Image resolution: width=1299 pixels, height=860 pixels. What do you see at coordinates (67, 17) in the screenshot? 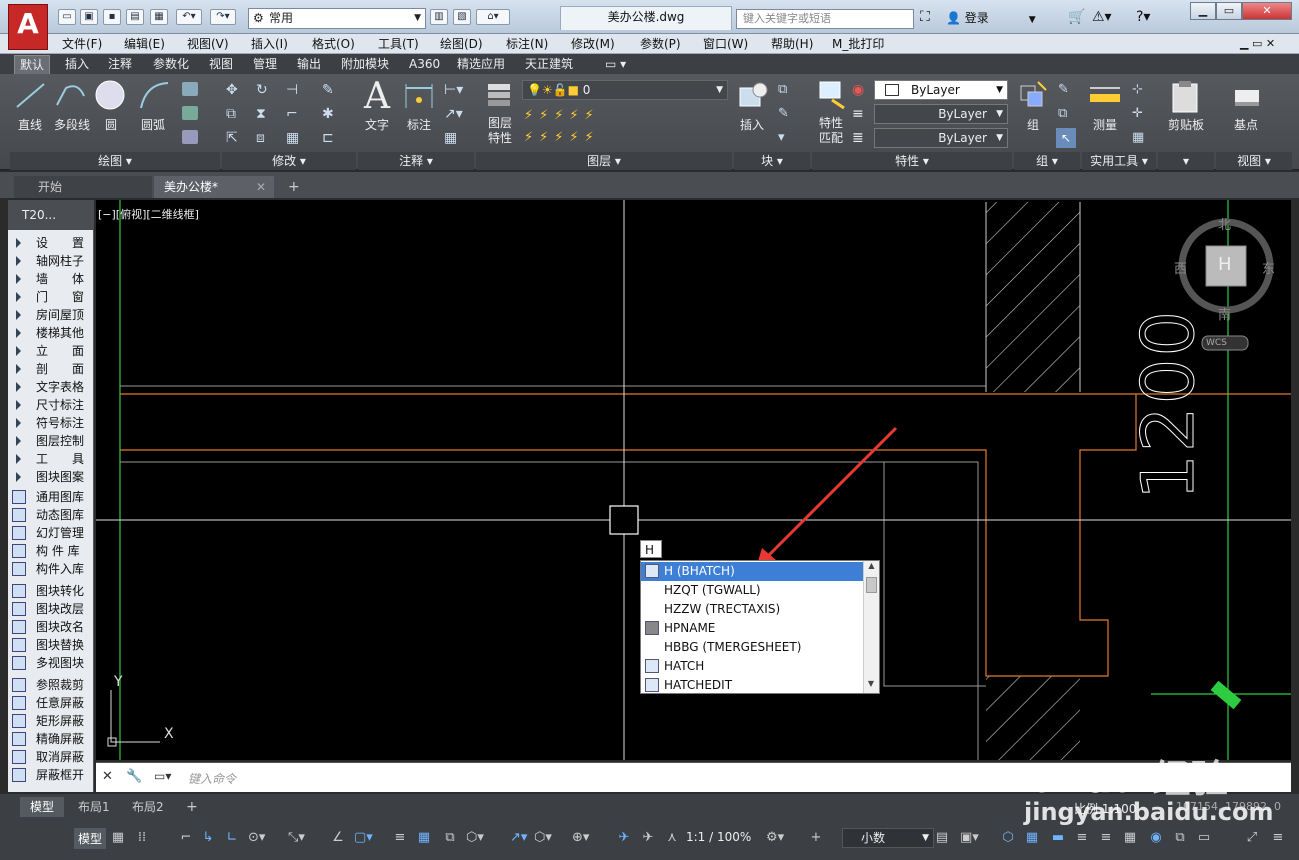
I see `new-file-icon: ▭` at bounding box center [67, 17].